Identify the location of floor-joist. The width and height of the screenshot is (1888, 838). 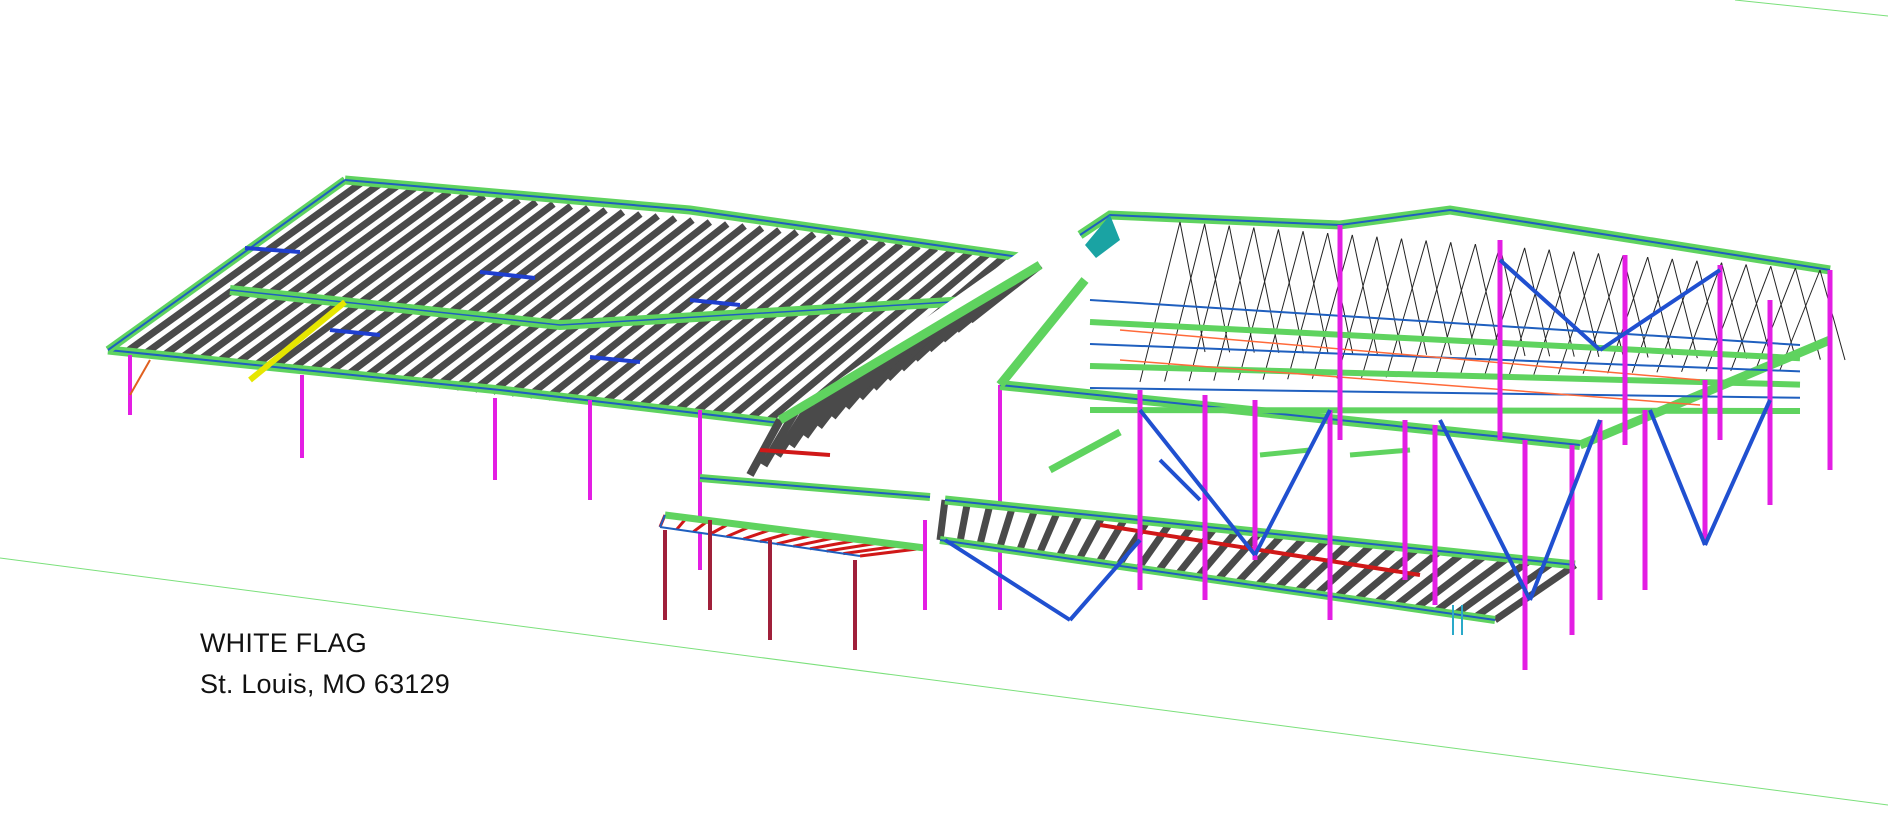
(942, 520).